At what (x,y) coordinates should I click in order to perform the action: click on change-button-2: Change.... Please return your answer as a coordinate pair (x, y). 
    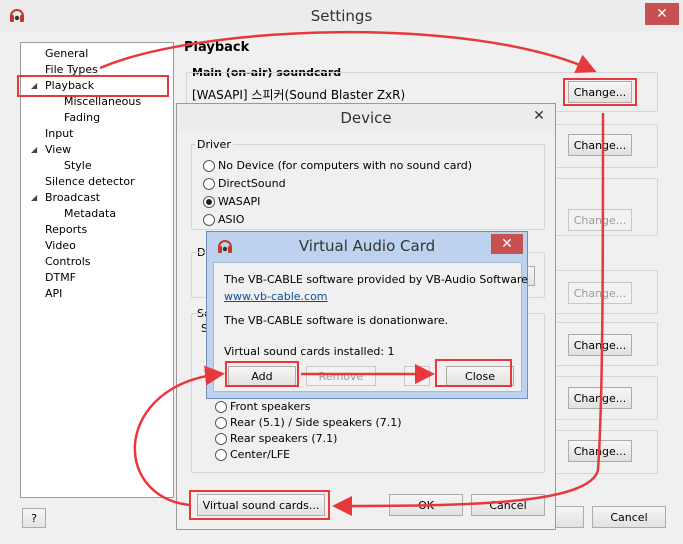
    Looking at the image, I should click on (600, 145).